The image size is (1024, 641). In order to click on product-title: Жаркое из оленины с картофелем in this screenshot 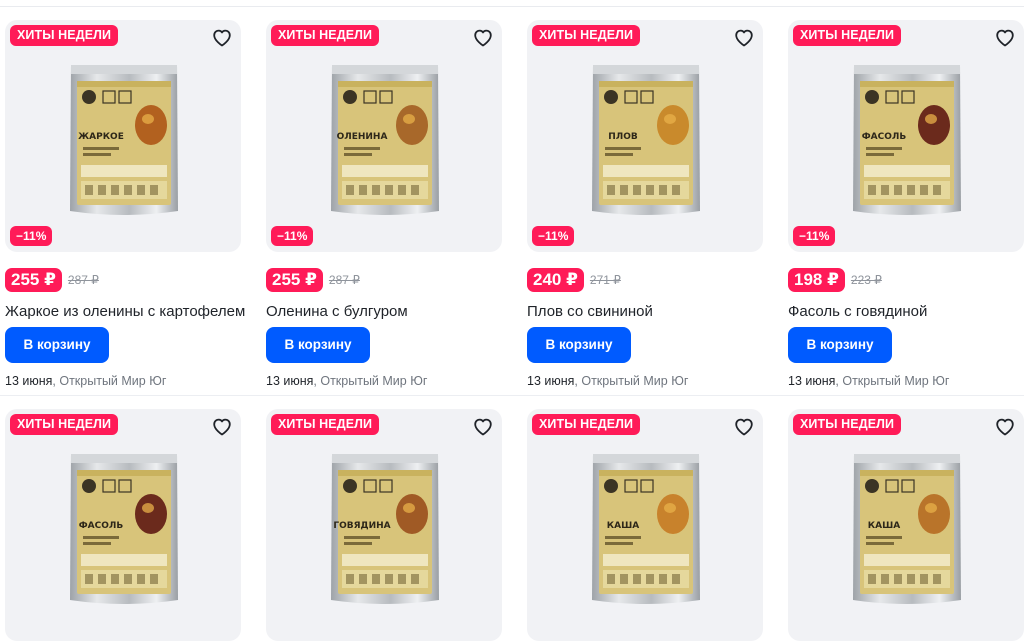, I will do `click(125, 311)`.